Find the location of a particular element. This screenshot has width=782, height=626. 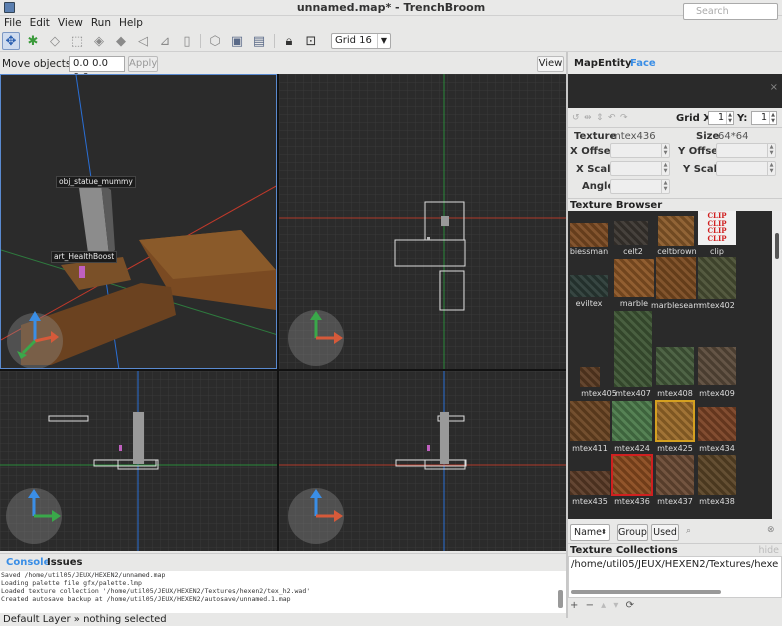

texture-tile: mtex411 is located at coordinates (590, 427).